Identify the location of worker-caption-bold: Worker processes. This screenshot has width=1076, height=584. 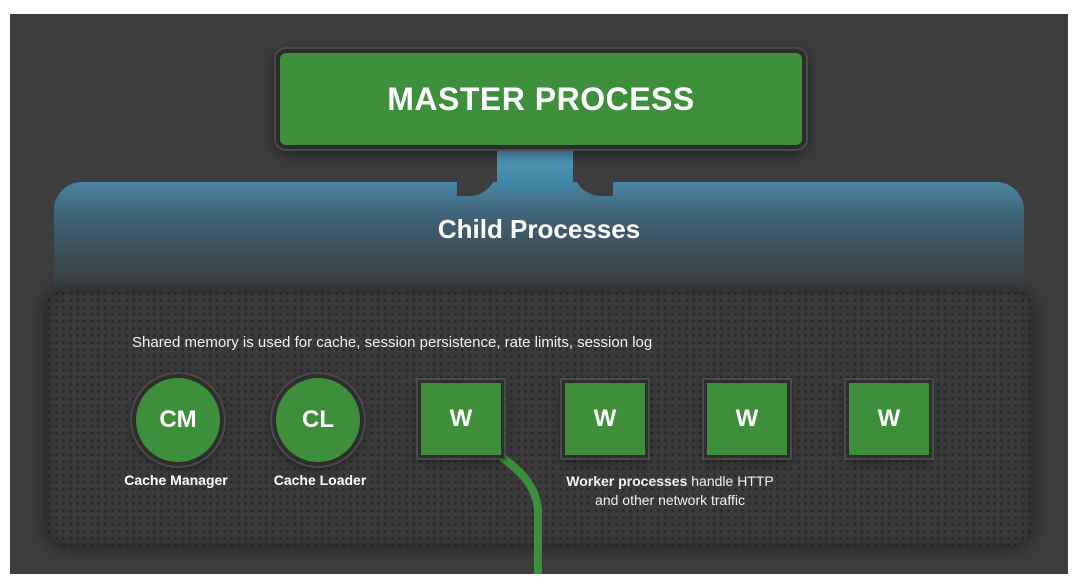
(627, 481).